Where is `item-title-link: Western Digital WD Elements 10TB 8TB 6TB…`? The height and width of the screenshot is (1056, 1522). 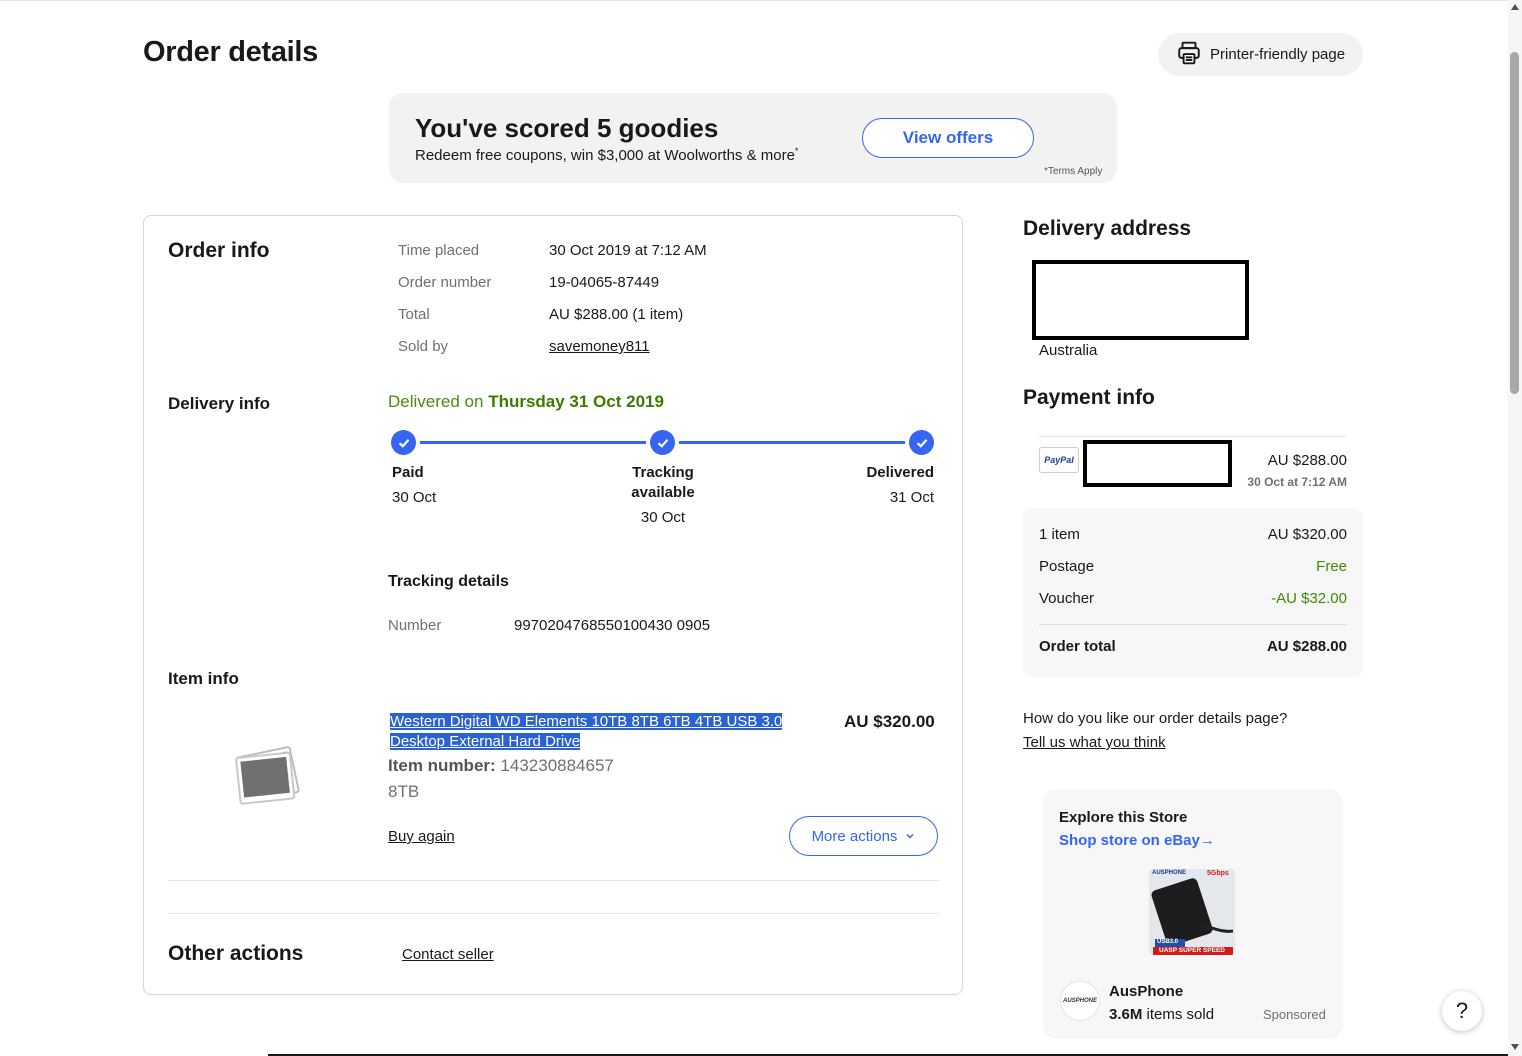
item-title-link: Western Digital WD Elements 10TB 8TB 6TB… is located at coordinates (606, 732).